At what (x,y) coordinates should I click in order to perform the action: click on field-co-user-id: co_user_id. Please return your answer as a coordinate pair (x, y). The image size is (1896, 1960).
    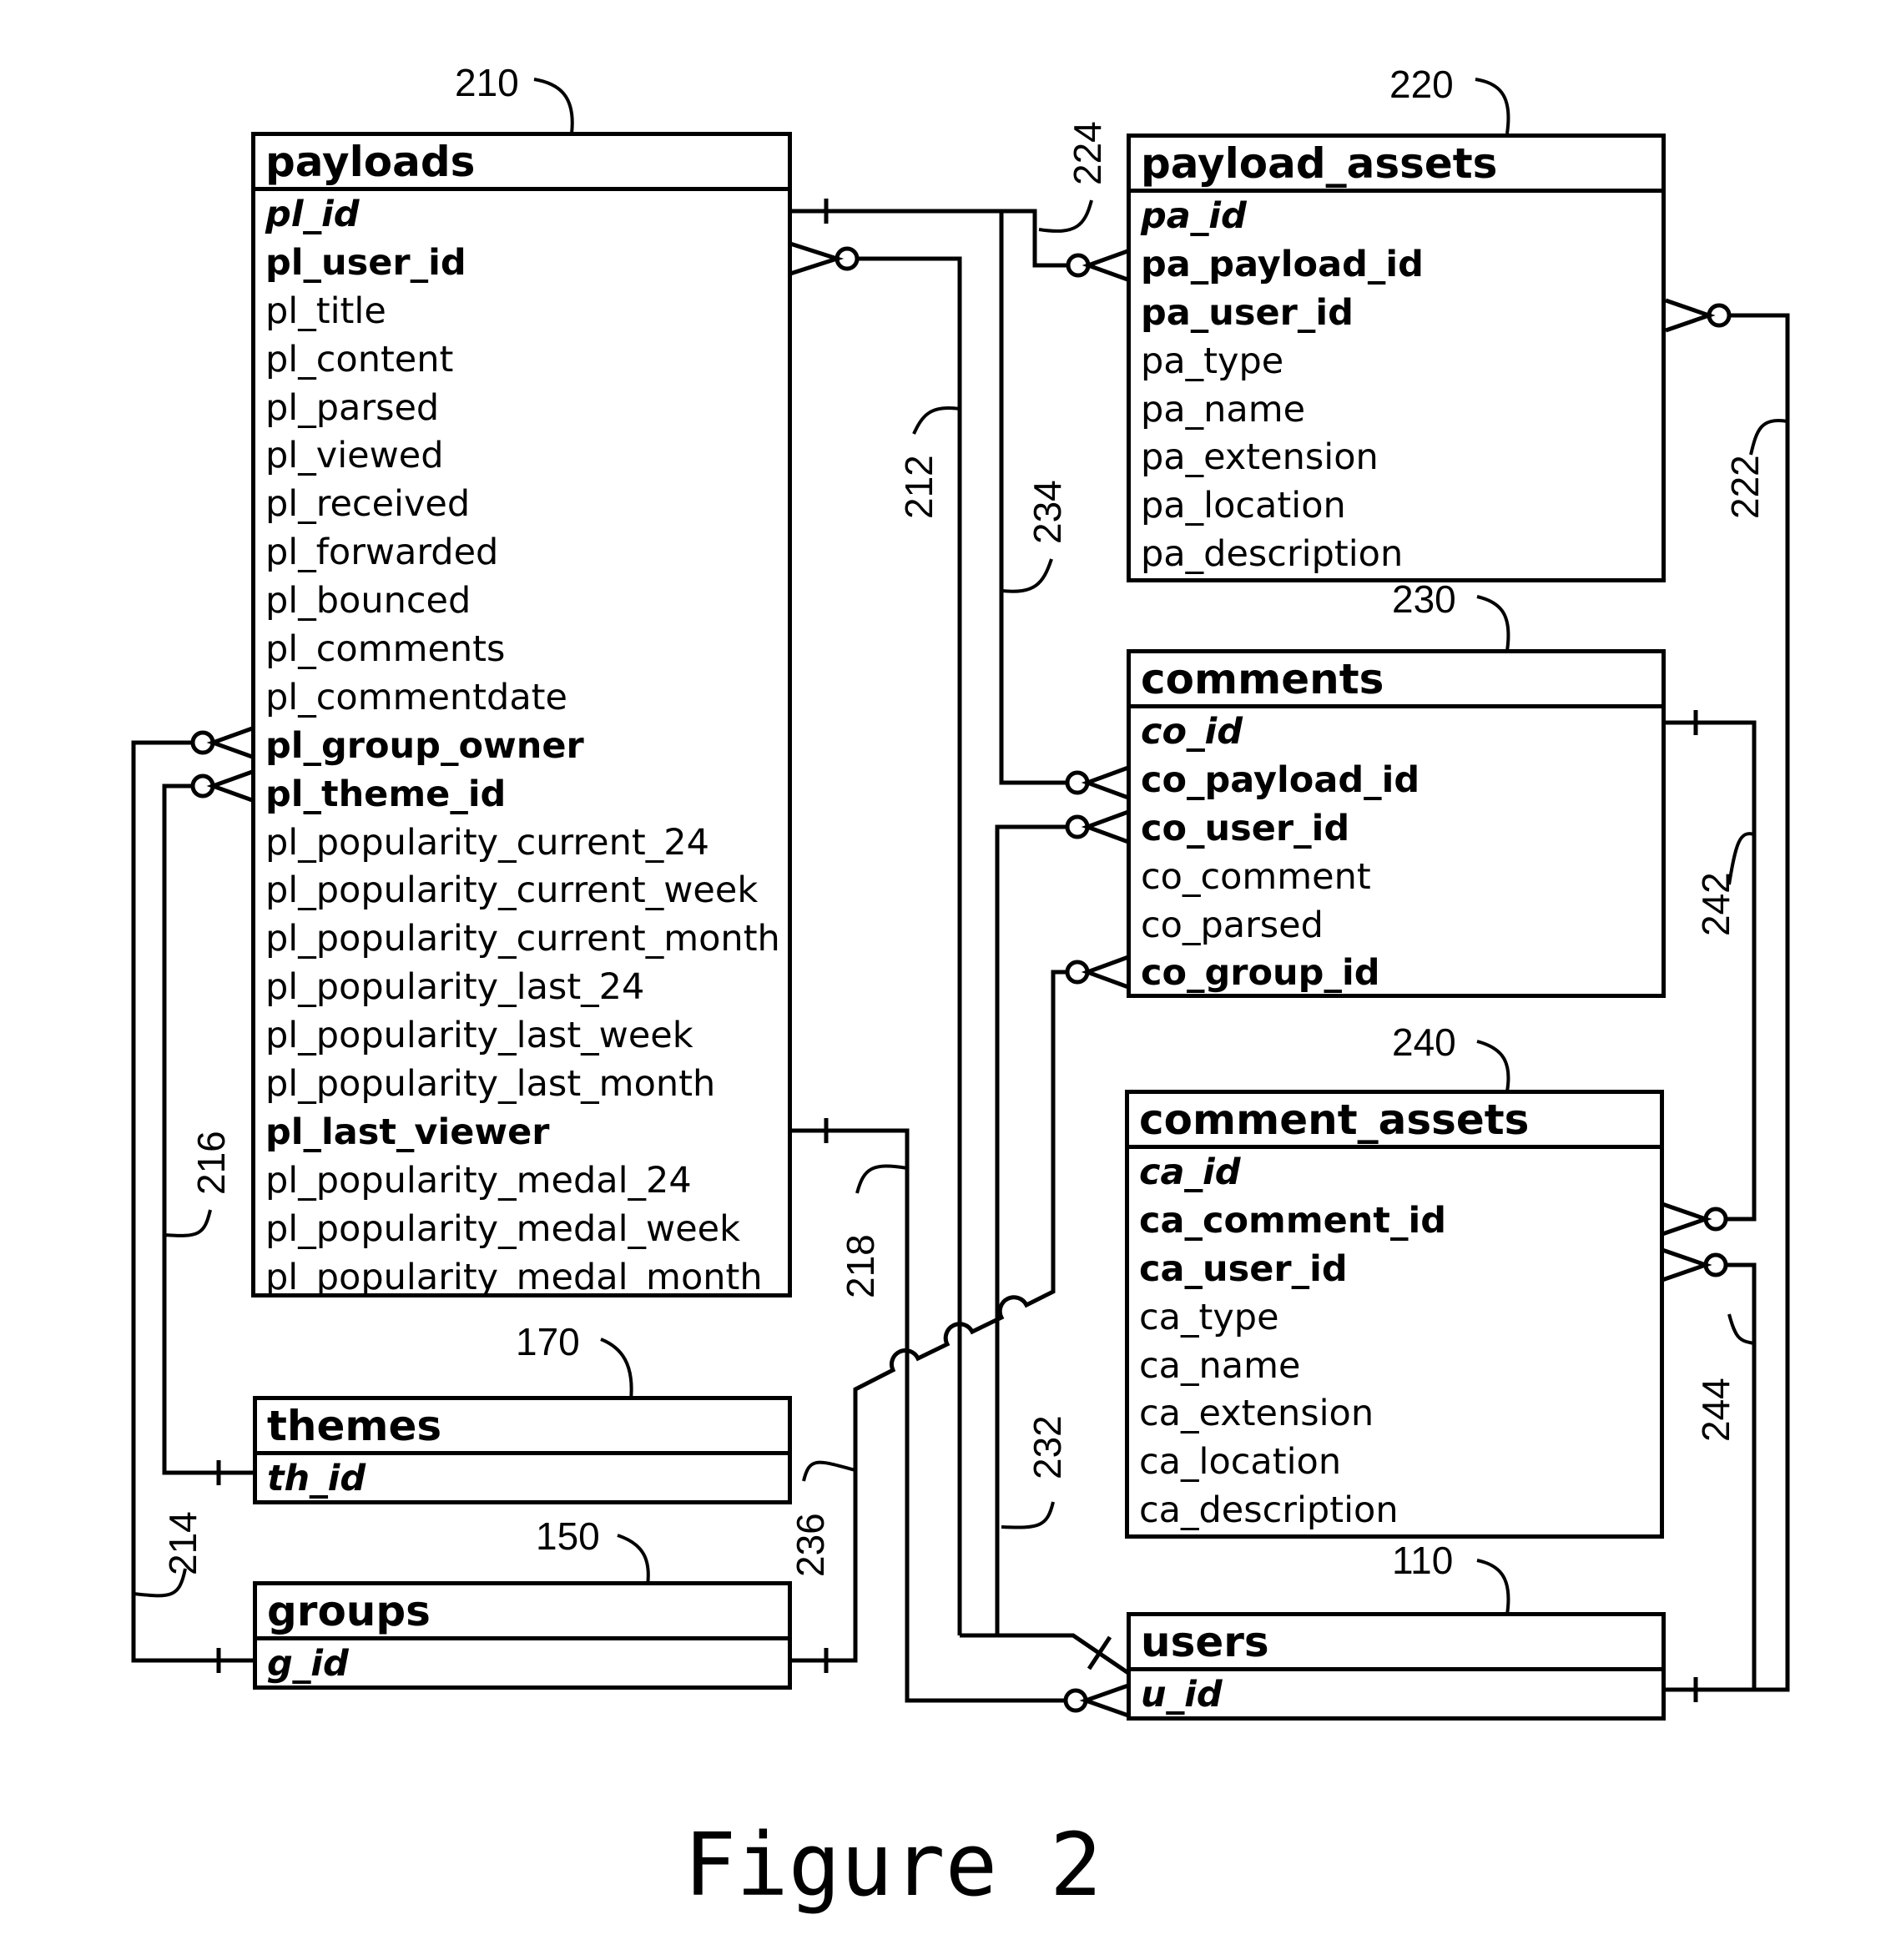
    Looking at the image, I should click on (1245, 828).